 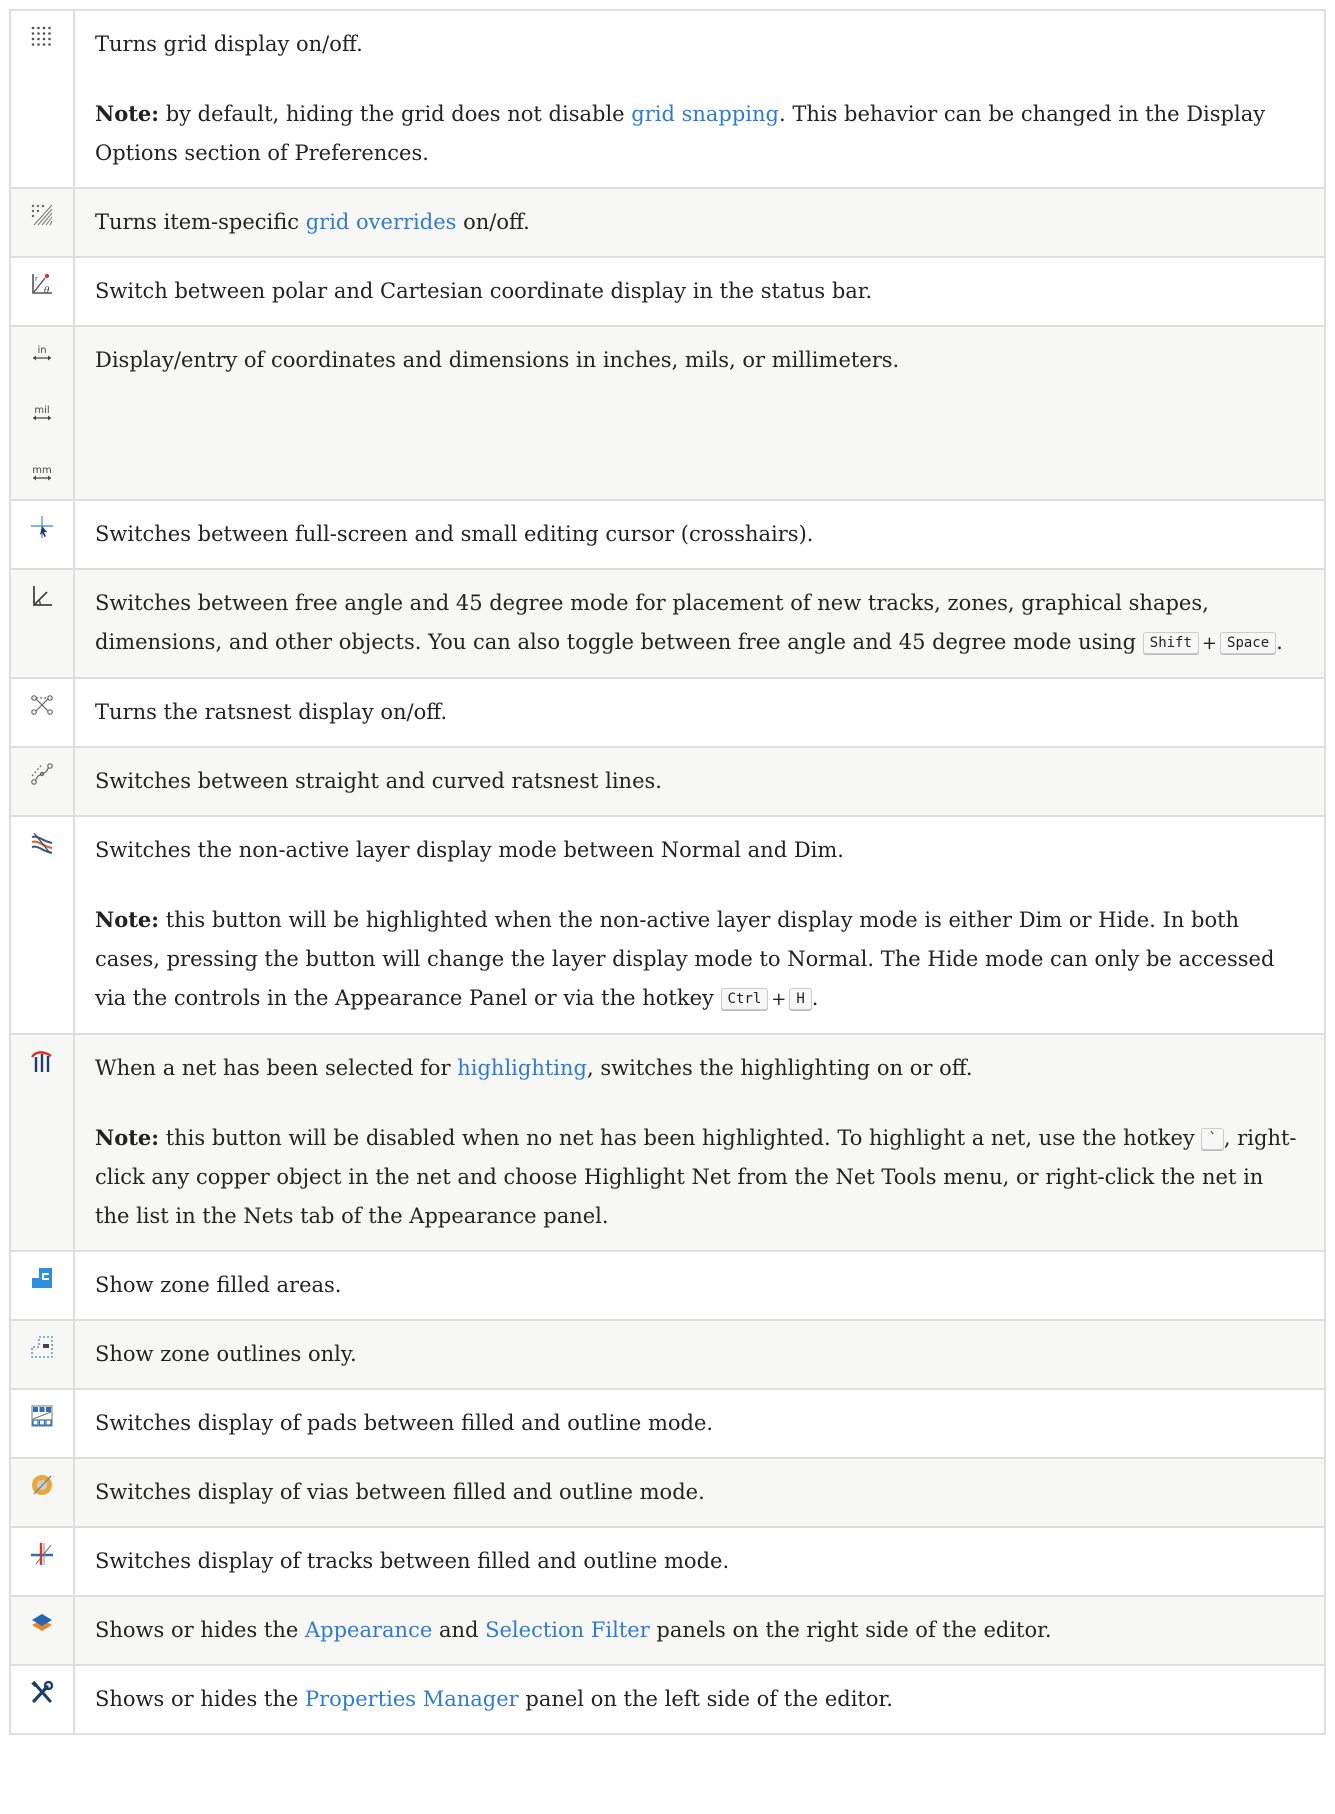 I want to click on unit-label: mm, so click(x=41, y=470).